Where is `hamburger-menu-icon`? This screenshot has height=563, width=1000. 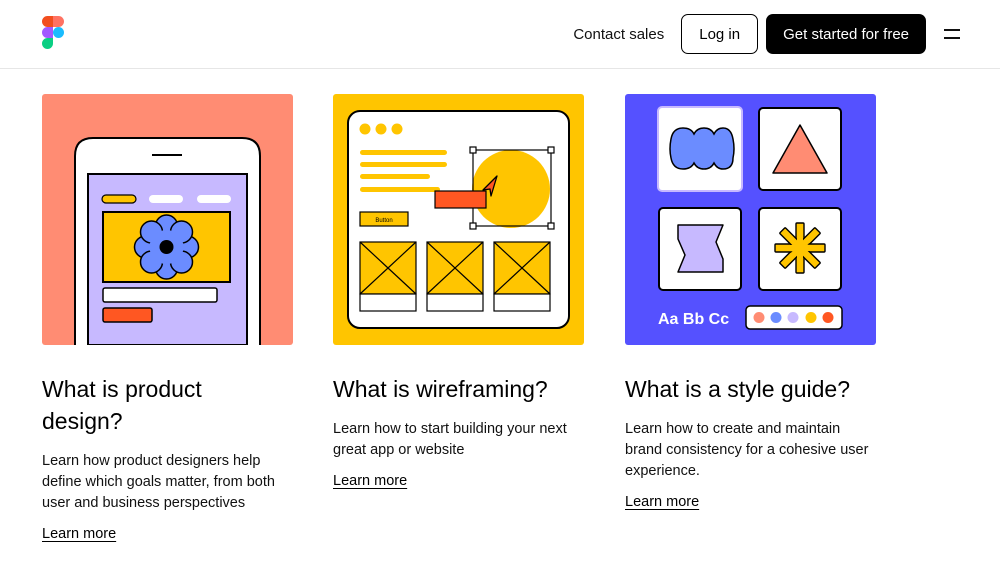
hamburger-menu-icon is located at coordinates (952, 34).